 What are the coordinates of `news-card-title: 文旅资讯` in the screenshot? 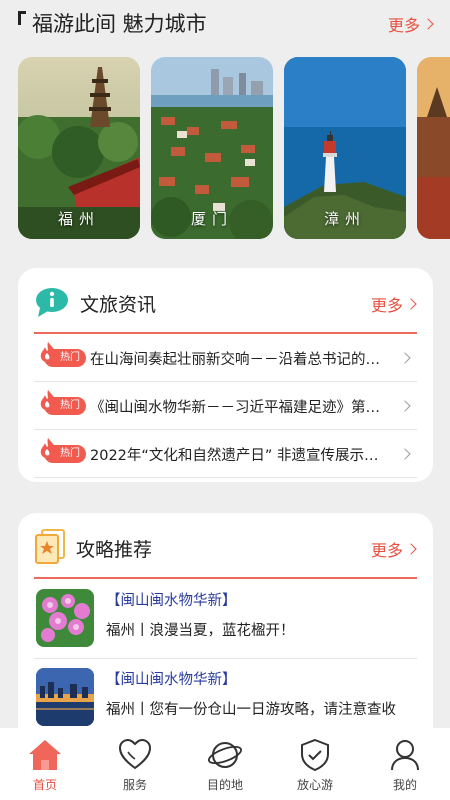 It's located at (118, 305).